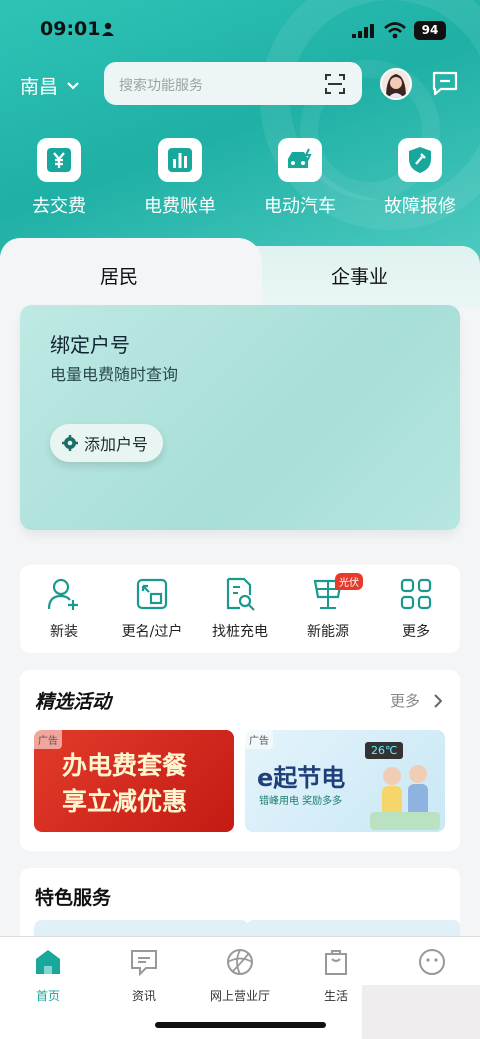  What do you see at coordinates (421, 1012) in the screenshot?
I see `corner-overlay` at bounding box center [421, 1012].